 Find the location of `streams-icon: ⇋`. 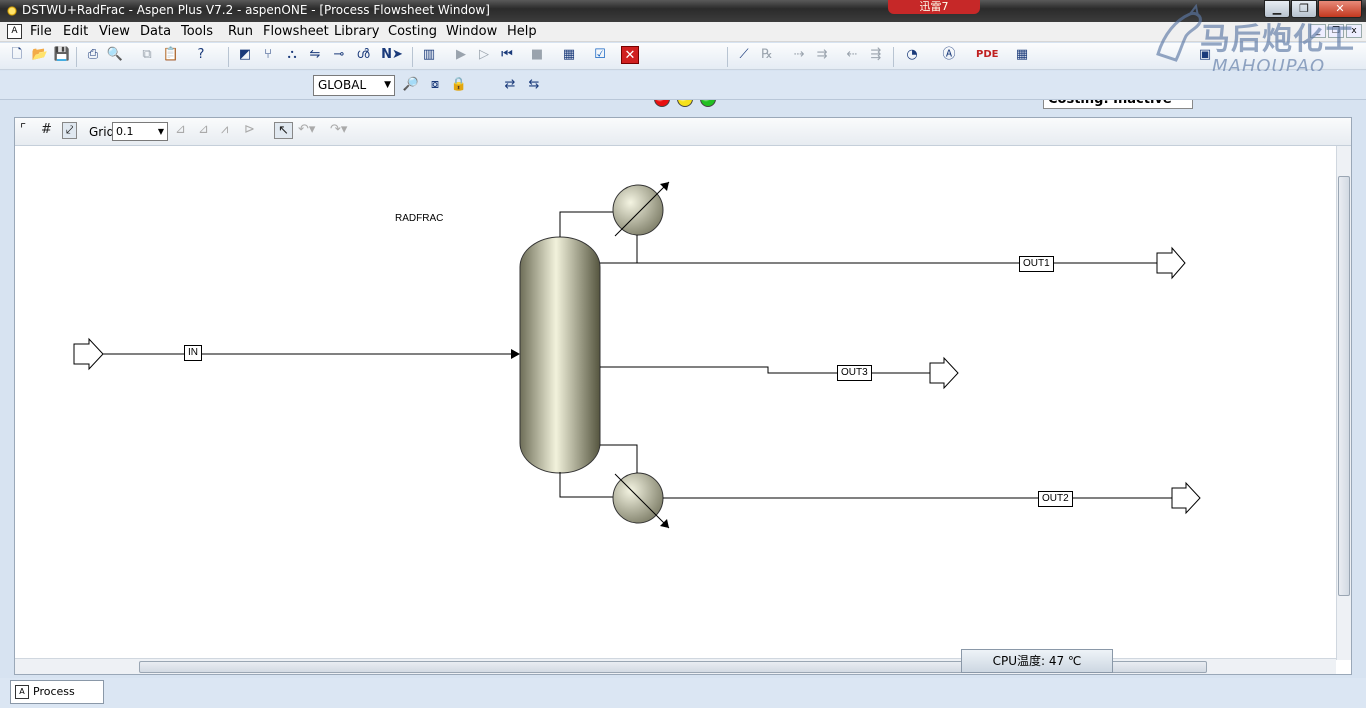

streams-icon: ⇋ is located at coordinates (315, 55).